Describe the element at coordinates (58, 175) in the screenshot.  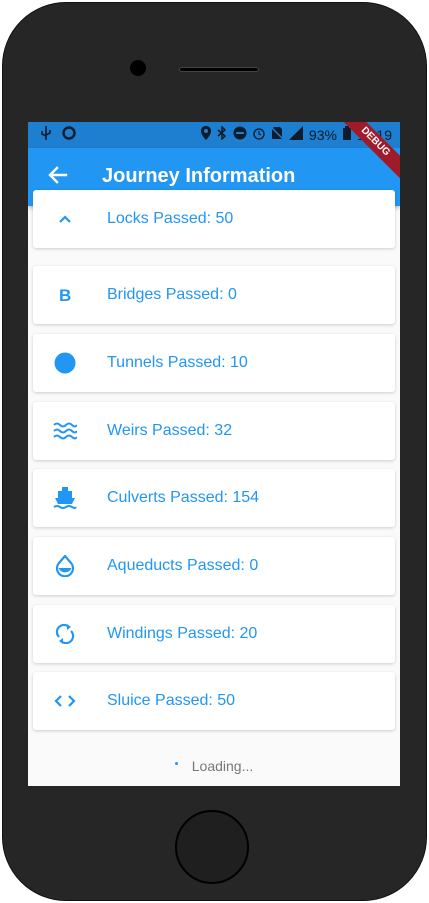
I see `back-arrow-icon` at that location.